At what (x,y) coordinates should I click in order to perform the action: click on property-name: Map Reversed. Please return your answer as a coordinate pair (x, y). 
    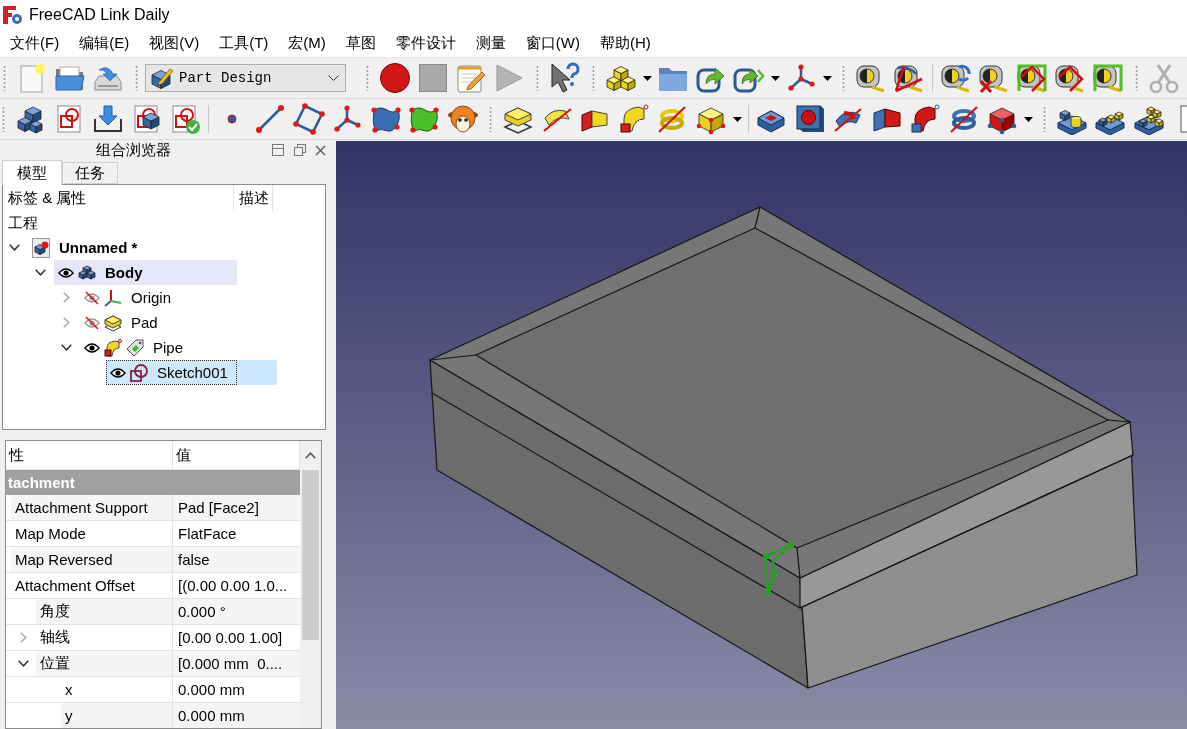
    Looking at the image, I should click on (91, 559).